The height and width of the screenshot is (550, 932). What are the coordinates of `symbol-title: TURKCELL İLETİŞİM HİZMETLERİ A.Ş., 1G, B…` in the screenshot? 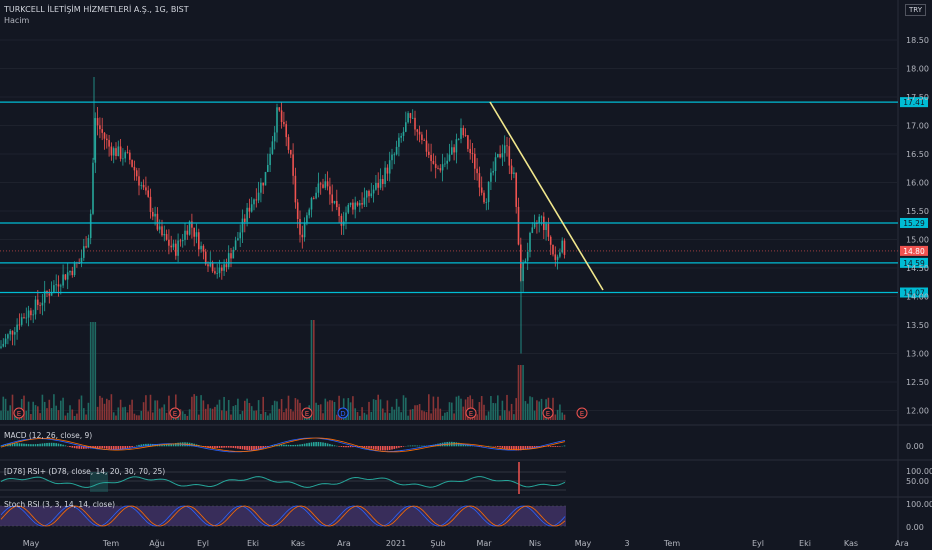 It's located at (96, 9).